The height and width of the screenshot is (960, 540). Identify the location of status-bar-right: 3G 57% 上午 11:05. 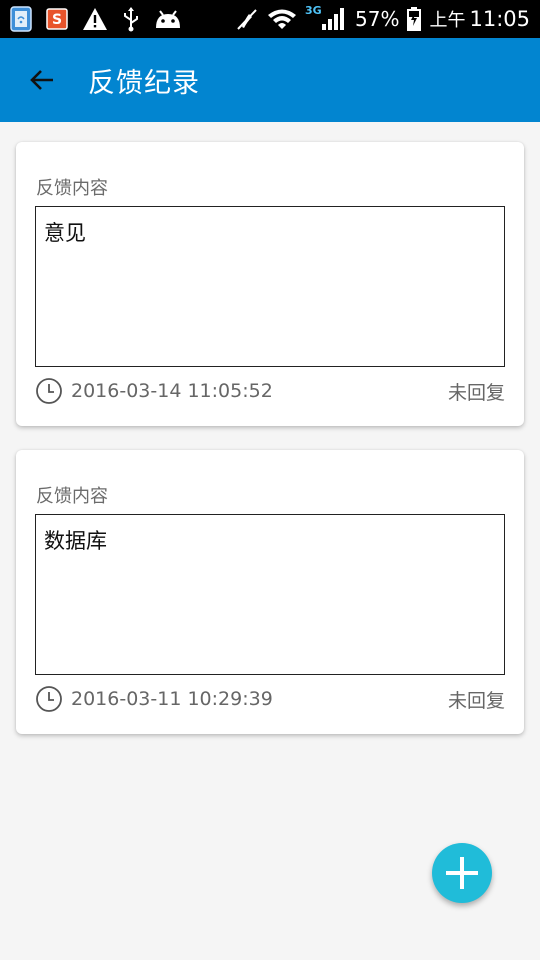
(378, 18).